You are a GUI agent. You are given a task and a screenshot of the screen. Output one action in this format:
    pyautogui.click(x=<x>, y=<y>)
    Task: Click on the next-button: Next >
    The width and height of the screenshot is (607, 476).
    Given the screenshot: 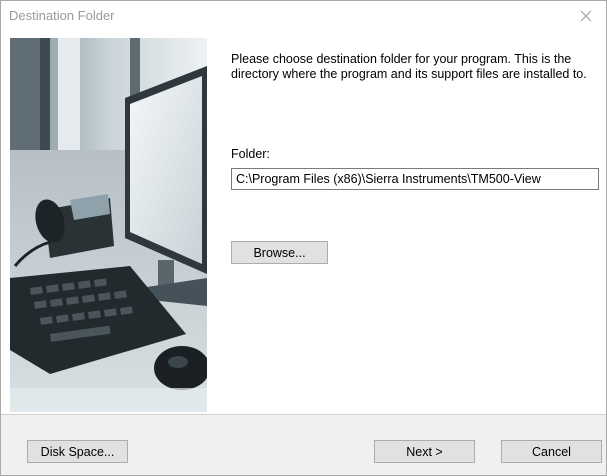 What is the action you would take?
    pyautogui.click(x=424, y=451)
    